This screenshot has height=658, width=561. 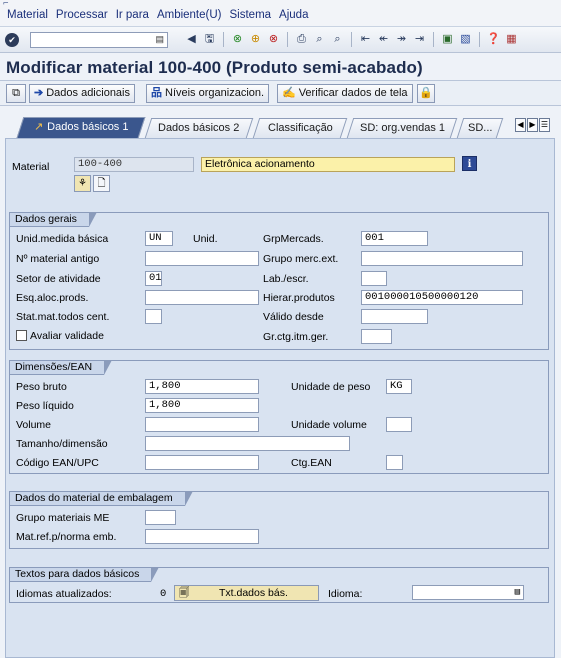 What do you see at coordinates (383, 39) in the screenshot?
I see `prev-page-icon: ↞` at bounding box center [383, 39].